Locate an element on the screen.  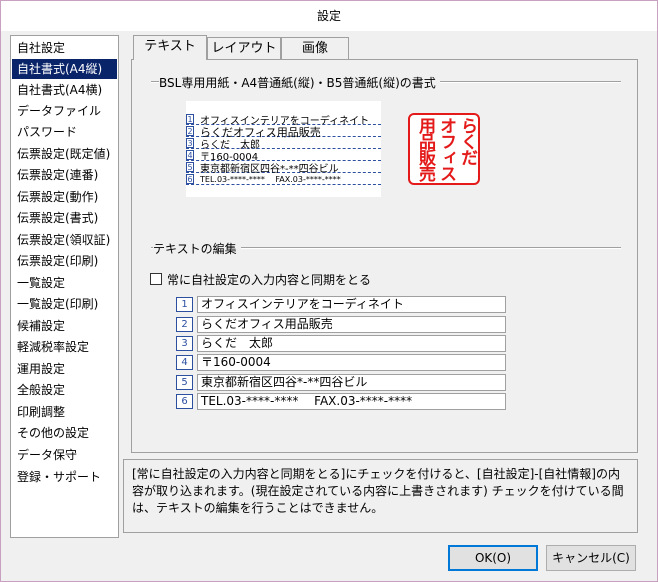
field-number-badge: 1 is located at coordinates (184, 304).